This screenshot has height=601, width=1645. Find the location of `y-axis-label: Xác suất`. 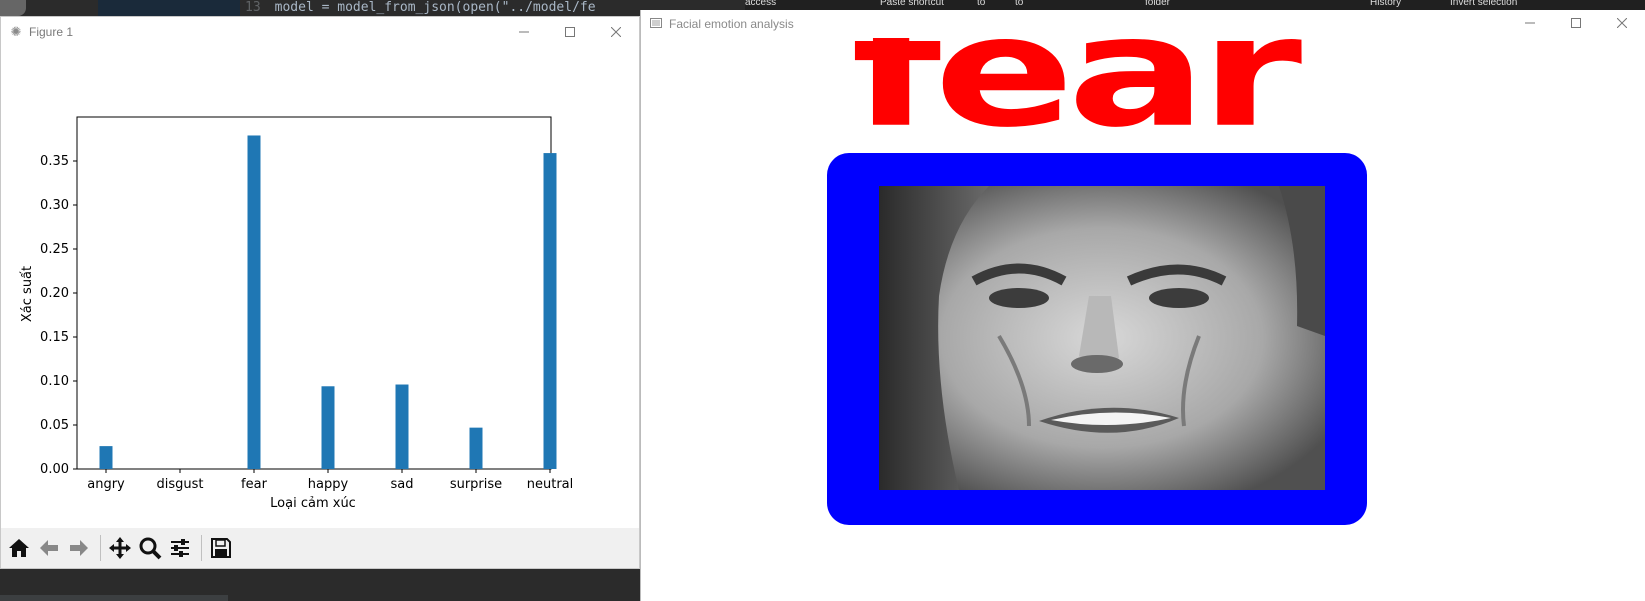

y-axis-label: Xác suất is located at coordinates (27, 294).